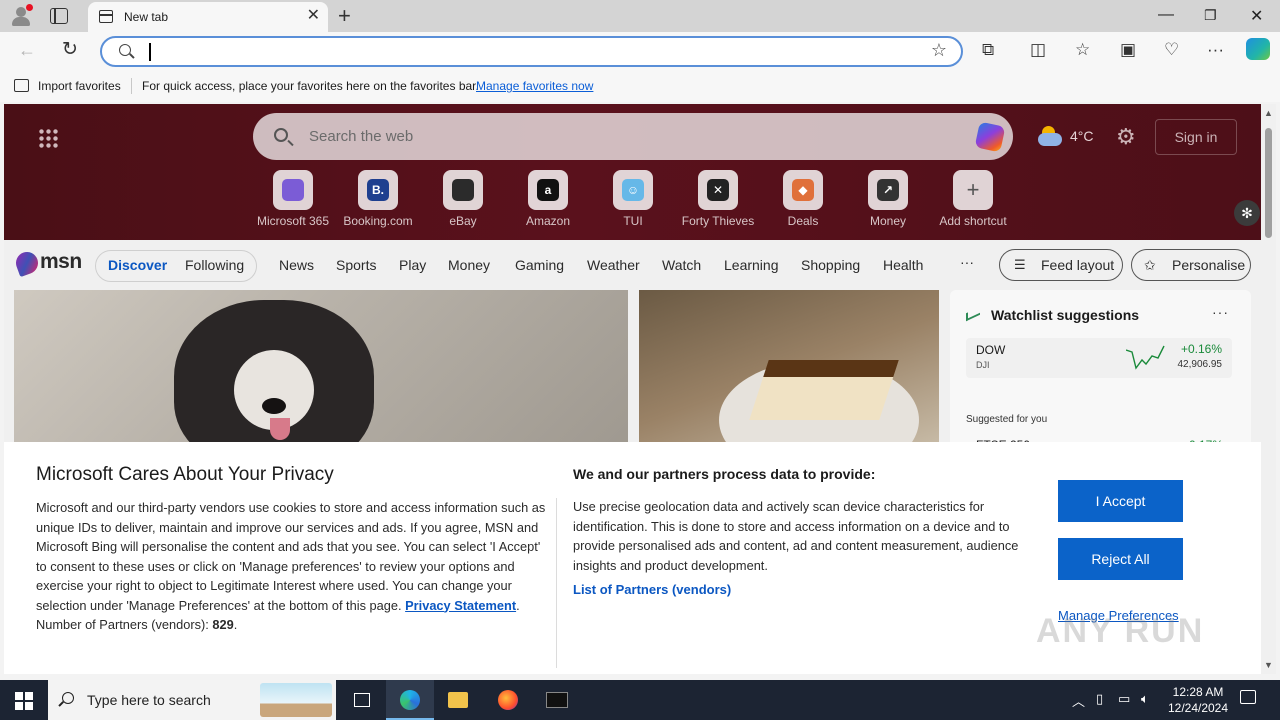 This screenshot has height=720, width=1280. Describe the element at coordinates (1099, 699) in the screenshot. I see `device-icon: ▯` at that location.